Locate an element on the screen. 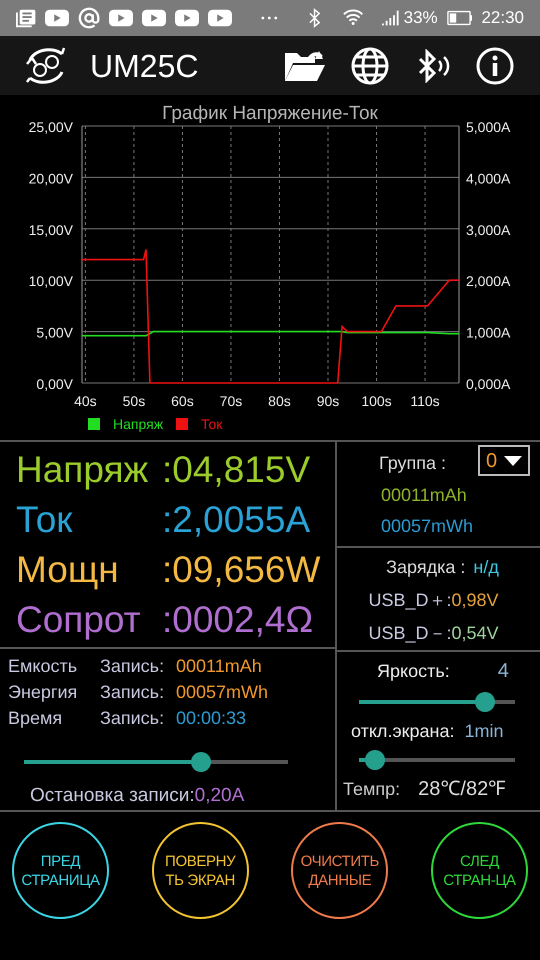 The height and width of the screenshot is (960, 540). group-label: Группа : is located at coordinates (412, 463).